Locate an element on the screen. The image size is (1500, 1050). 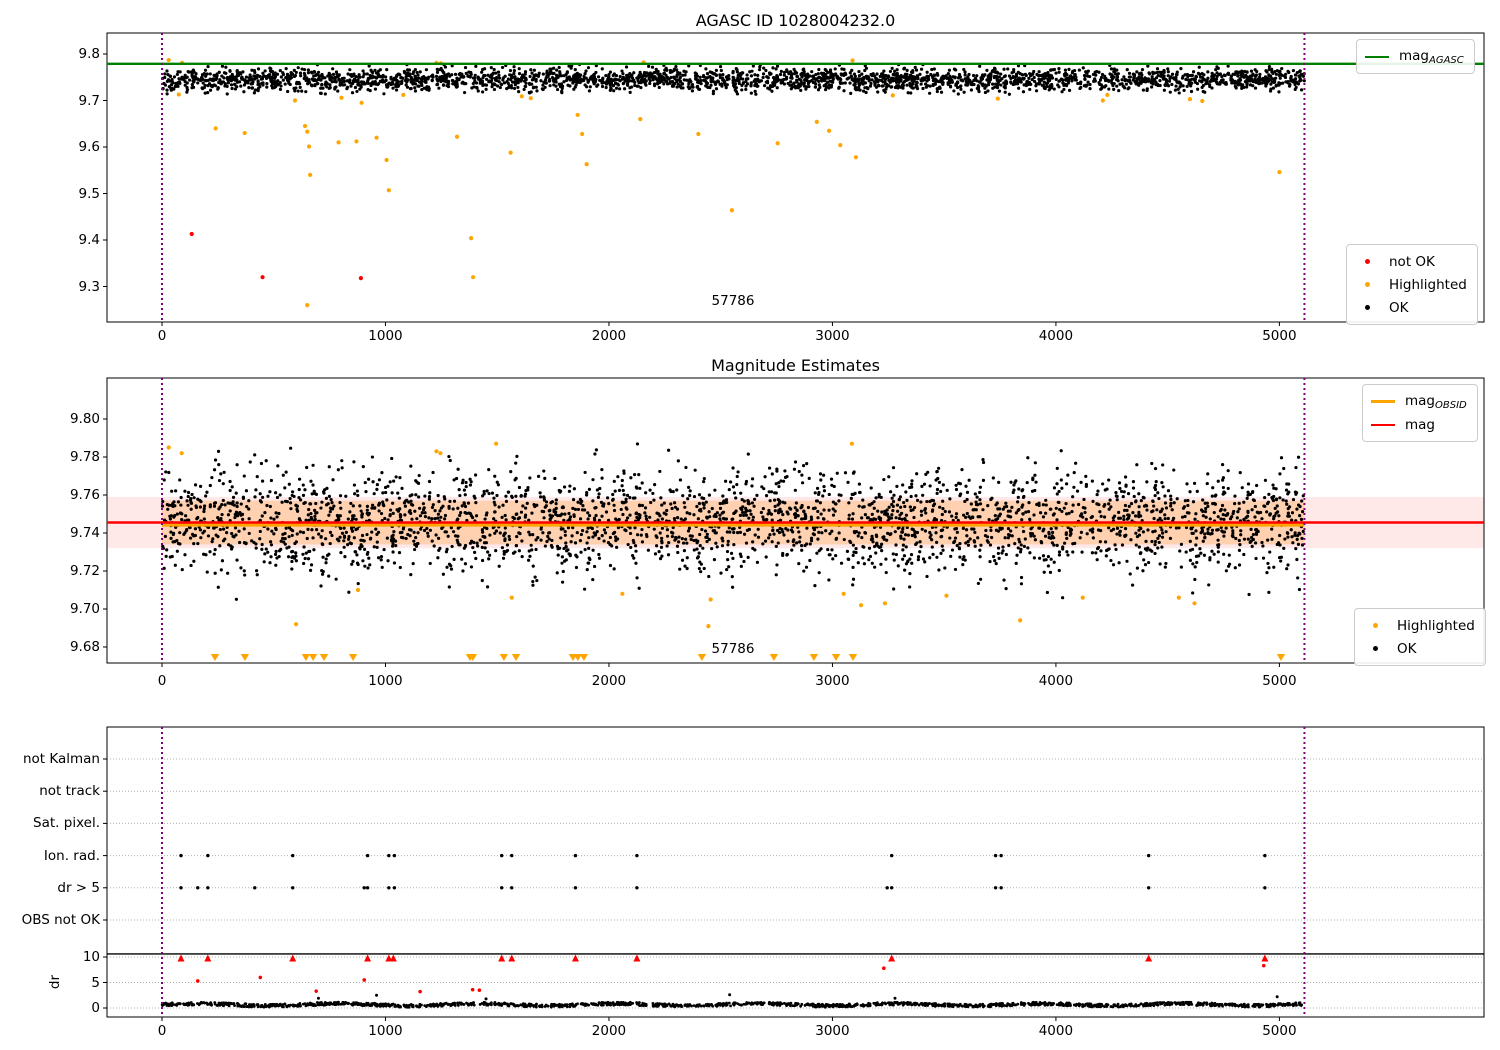
y-tick-label: 9.70 is located at coordinates (84, 609).